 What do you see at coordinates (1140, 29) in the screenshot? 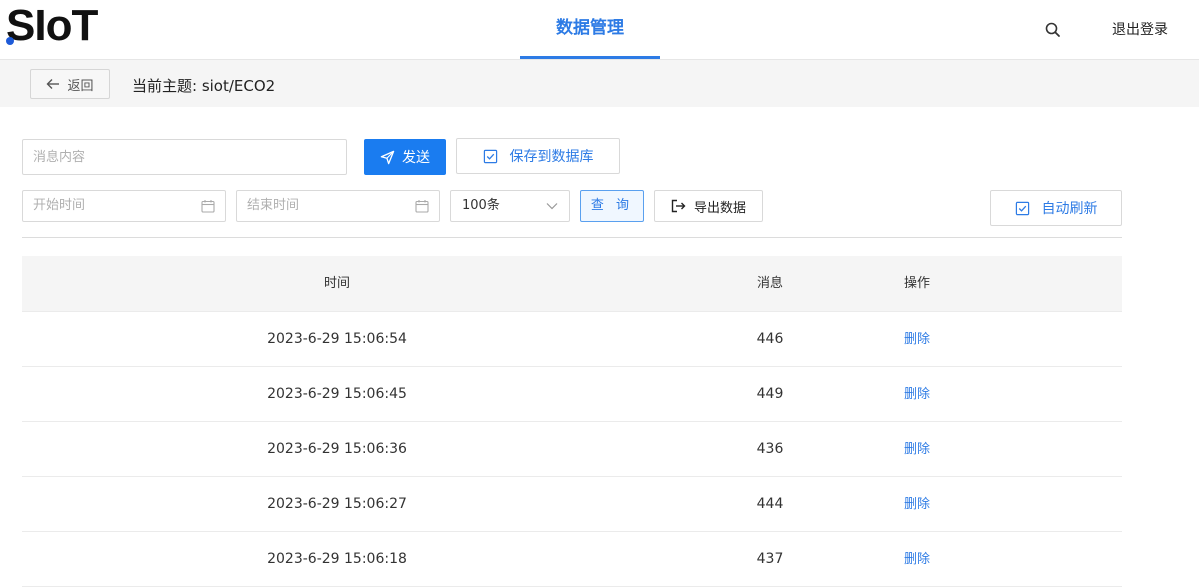
I see `logout-link: 退出登录` at bounding box center [1140, 29].